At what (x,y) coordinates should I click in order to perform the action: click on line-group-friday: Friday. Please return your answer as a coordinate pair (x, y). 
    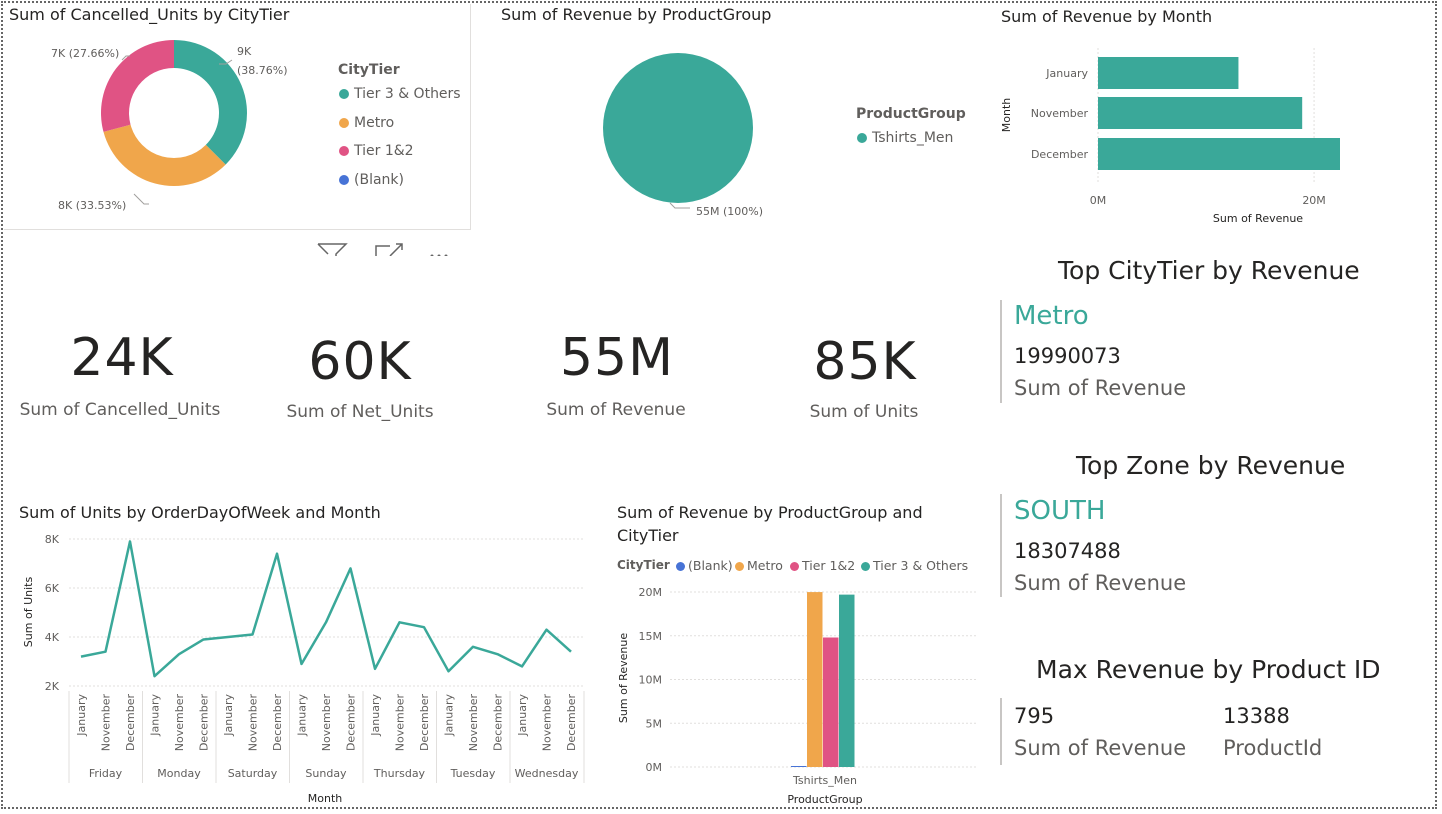
    Looking at the image, I should click on (106, 773).